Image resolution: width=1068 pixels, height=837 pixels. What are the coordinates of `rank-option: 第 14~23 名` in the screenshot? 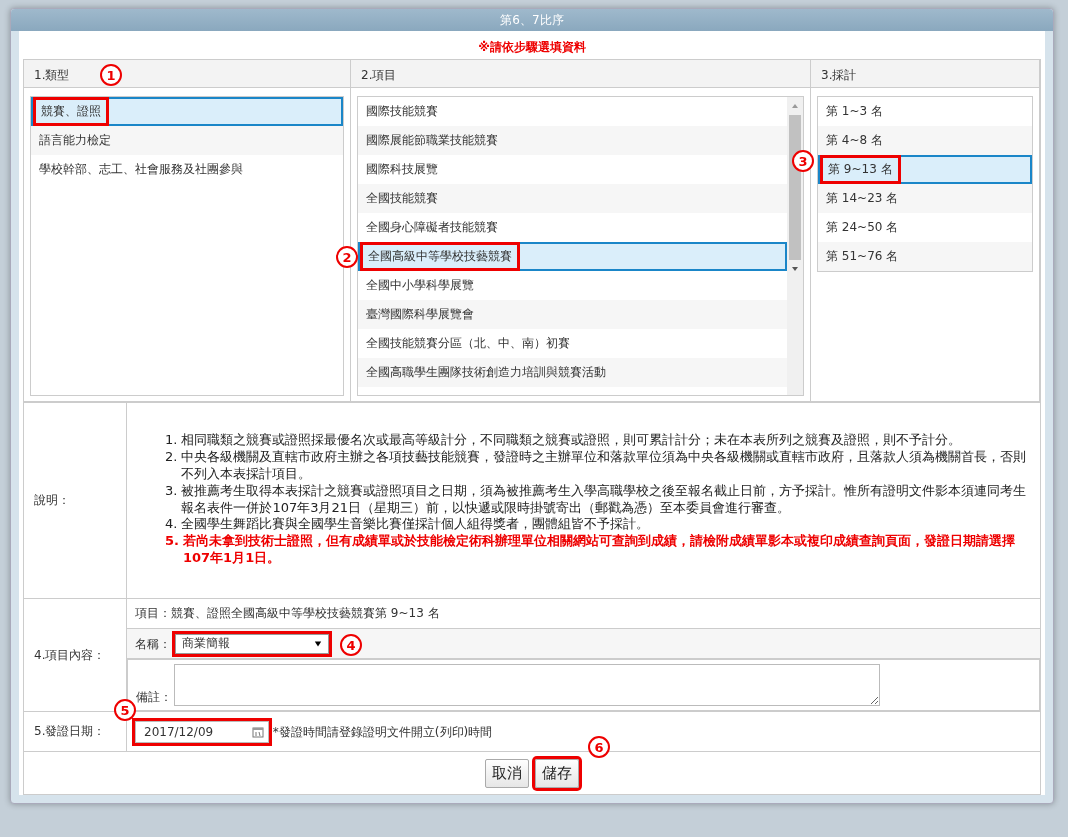 It's located at (925, 198).